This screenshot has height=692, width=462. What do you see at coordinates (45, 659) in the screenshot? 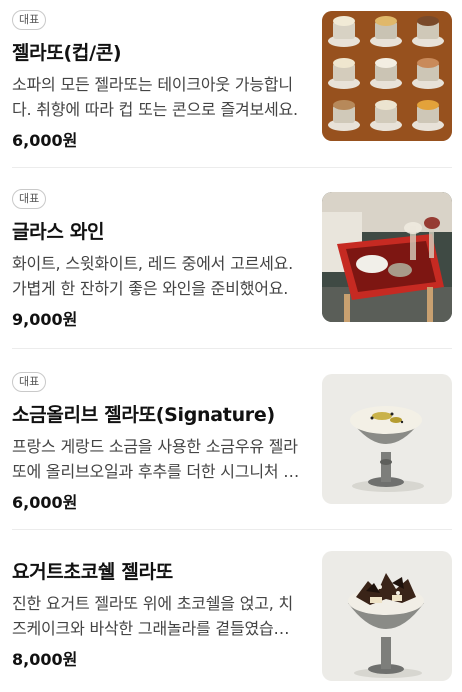
I see `menu-item-price: 8,000원` at bounding box center [45, 659].